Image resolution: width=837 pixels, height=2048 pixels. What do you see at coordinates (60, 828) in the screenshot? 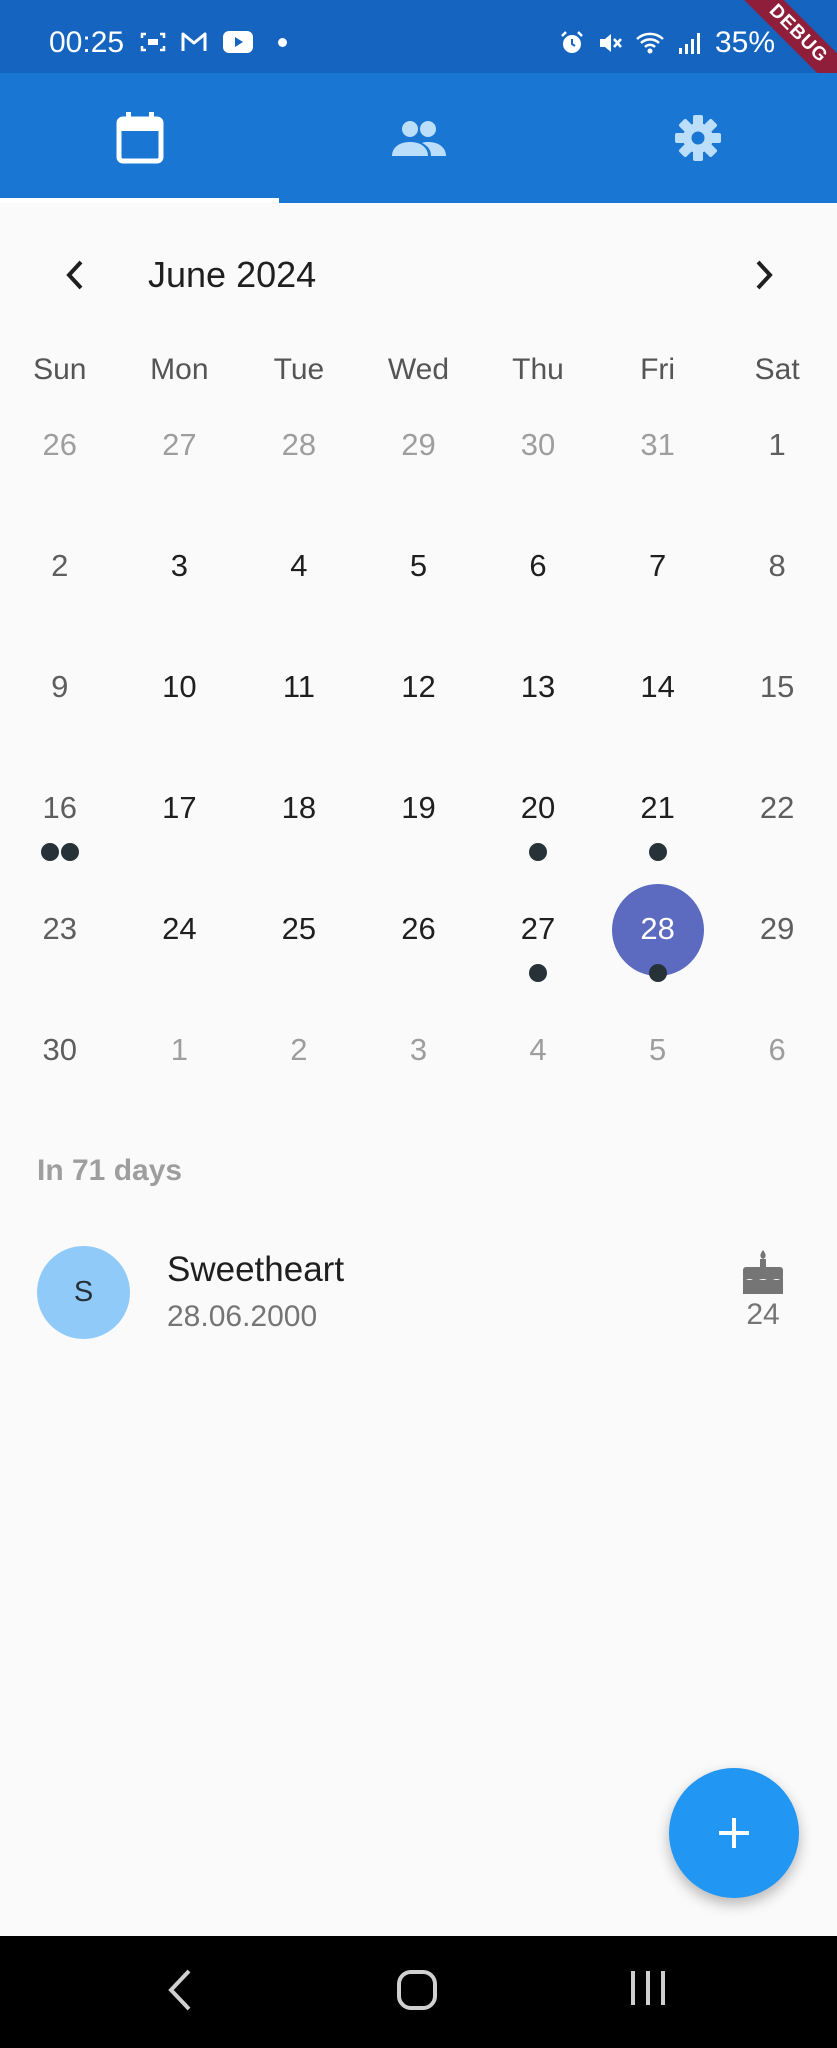
I see `calendar-day: 16` at bounding box center [60, 828].